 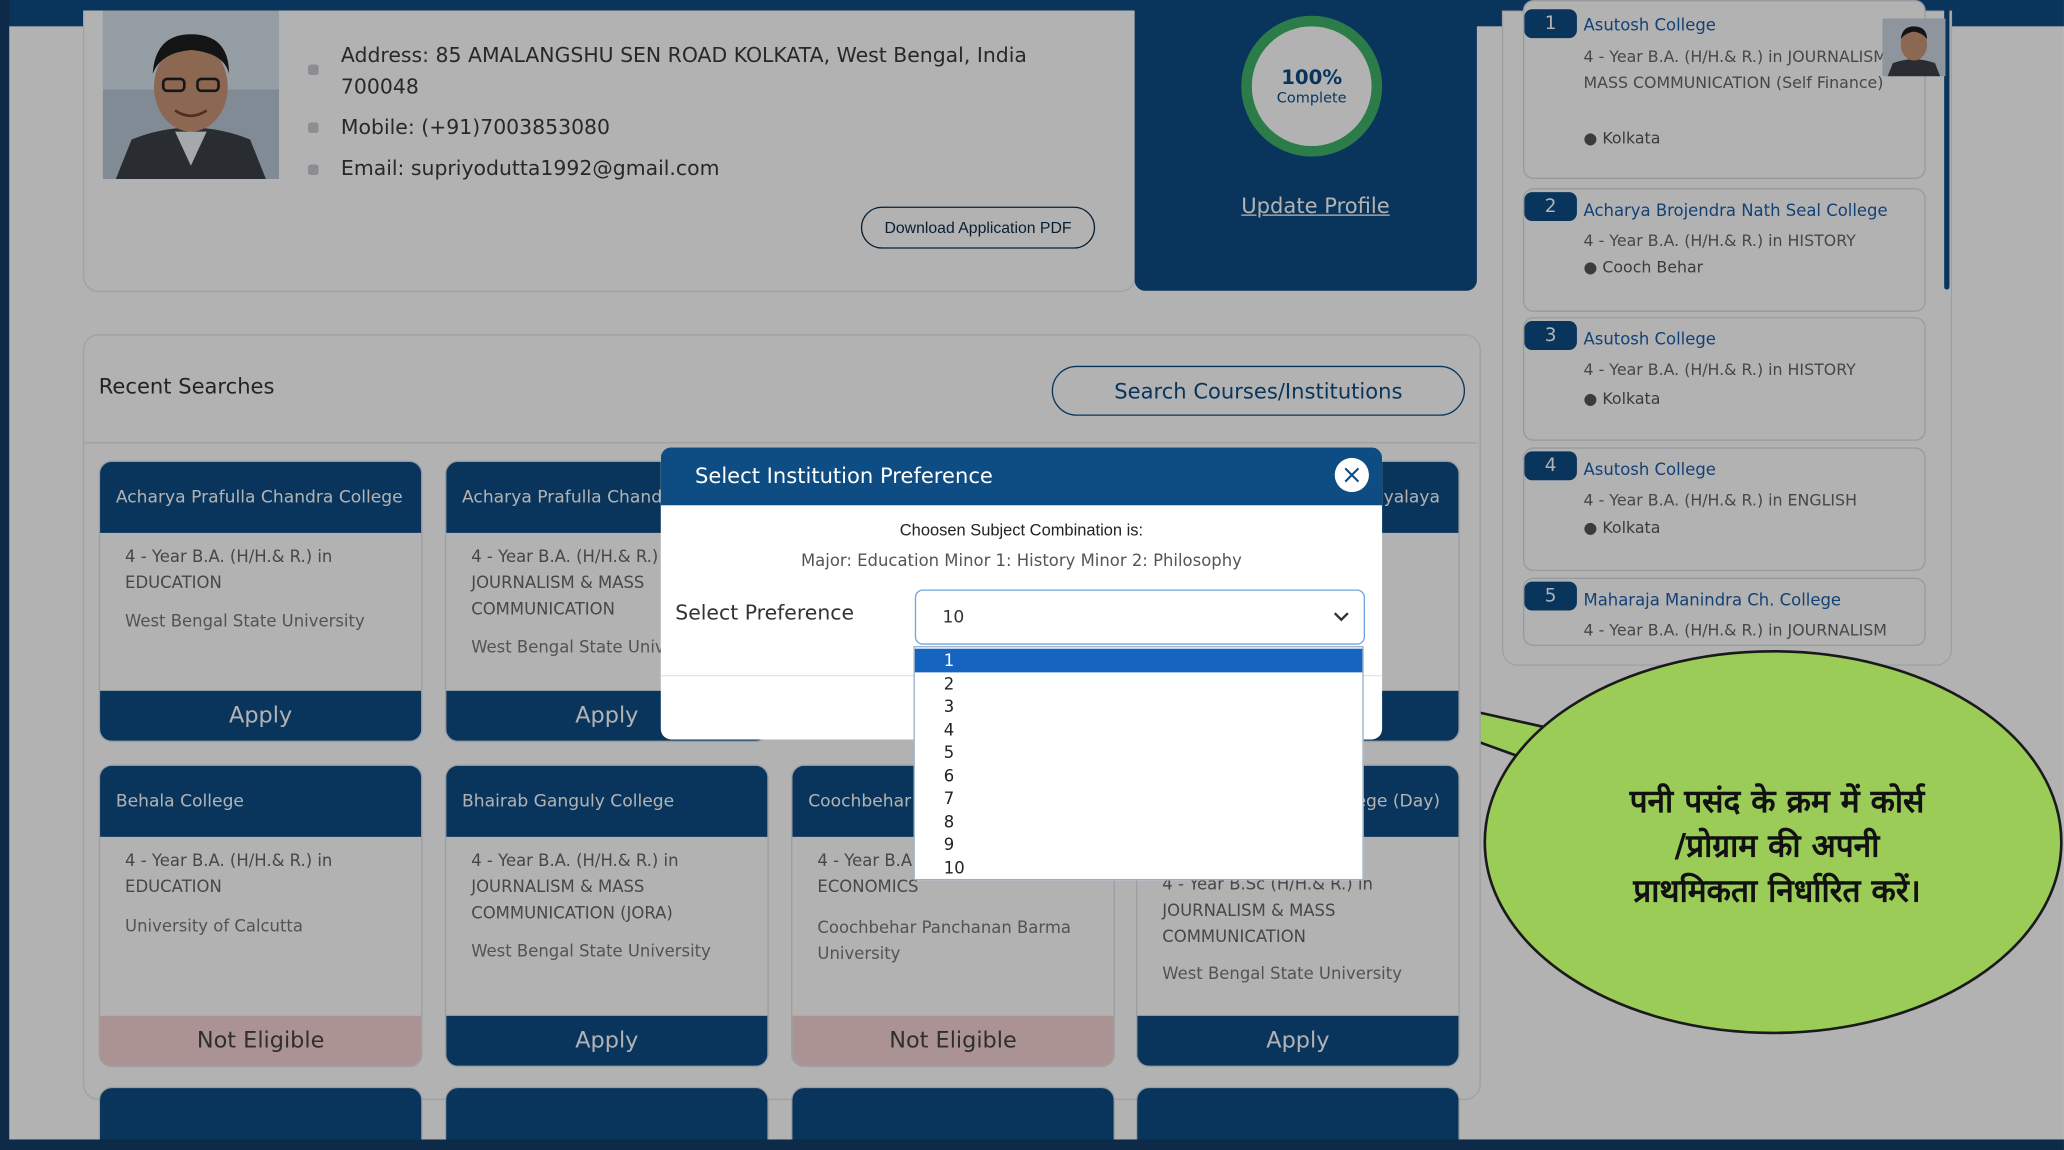 What do you see at coordinates (1139, 844) in the screenshot?
I see `preference-option: 9` at bounding box center [1139, 844].